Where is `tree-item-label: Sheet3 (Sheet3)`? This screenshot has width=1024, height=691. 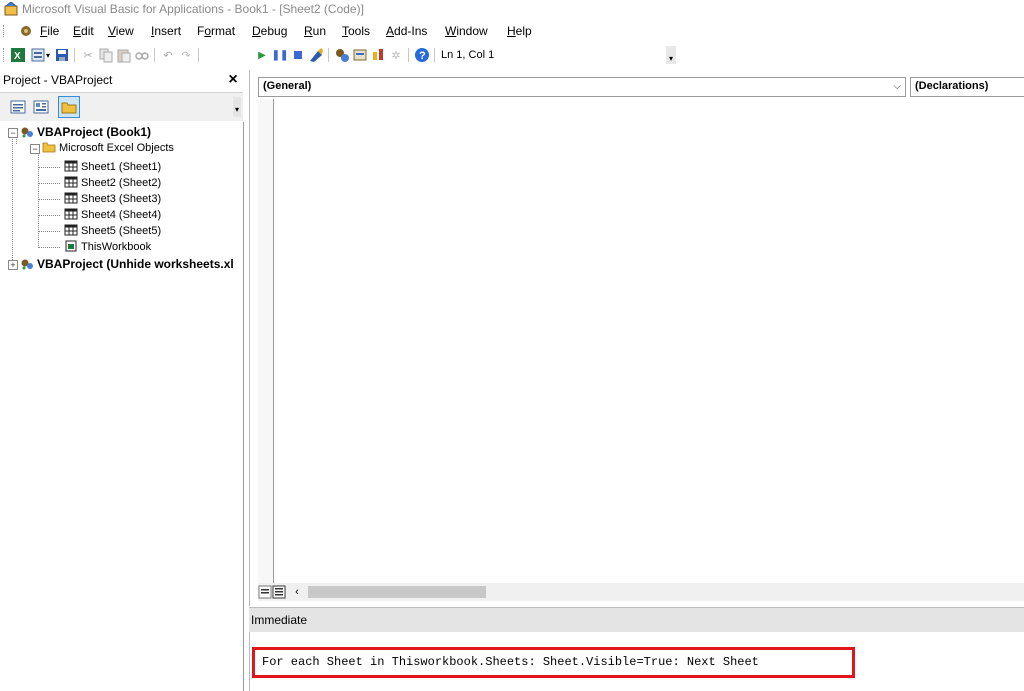 tree-item-label: Sheet3 (Sheet3) is located at coordinates (121, 199).